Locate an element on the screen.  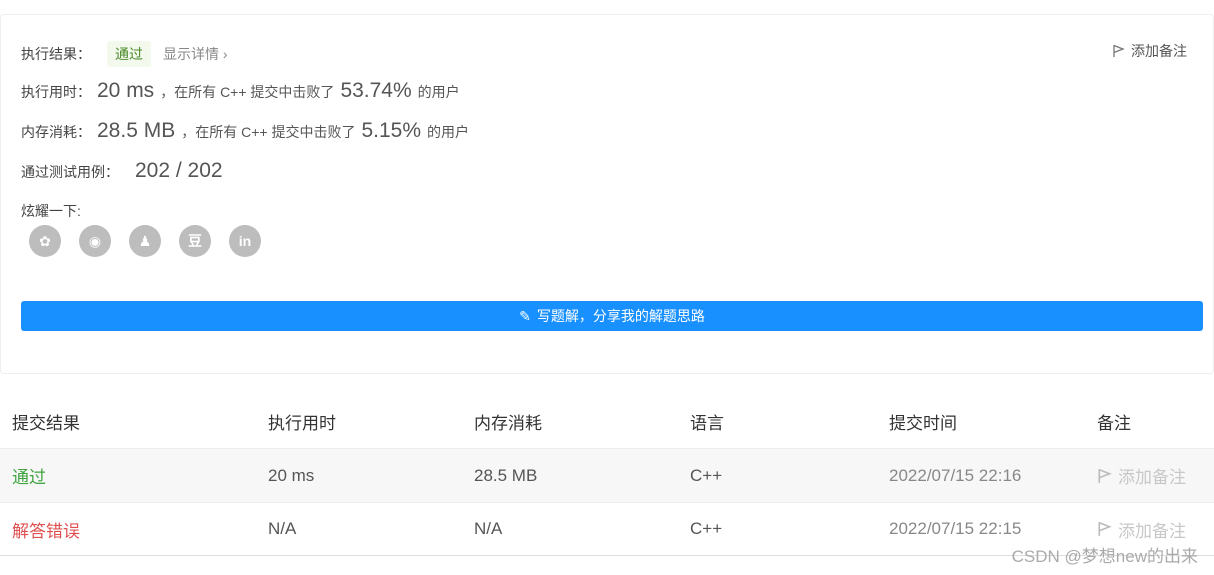
runtime-row: 执行用时： 20 ms ，在所有 C++ 提交中击败了 53.74% 的用户 is located at coordinates (240, 91).